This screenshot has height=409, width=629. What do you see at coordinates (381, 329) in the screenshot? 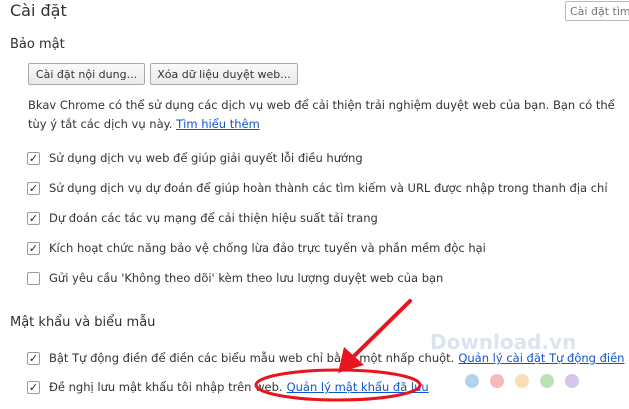
I see `annotation-arrow-line` at bounding box center [381, 329].